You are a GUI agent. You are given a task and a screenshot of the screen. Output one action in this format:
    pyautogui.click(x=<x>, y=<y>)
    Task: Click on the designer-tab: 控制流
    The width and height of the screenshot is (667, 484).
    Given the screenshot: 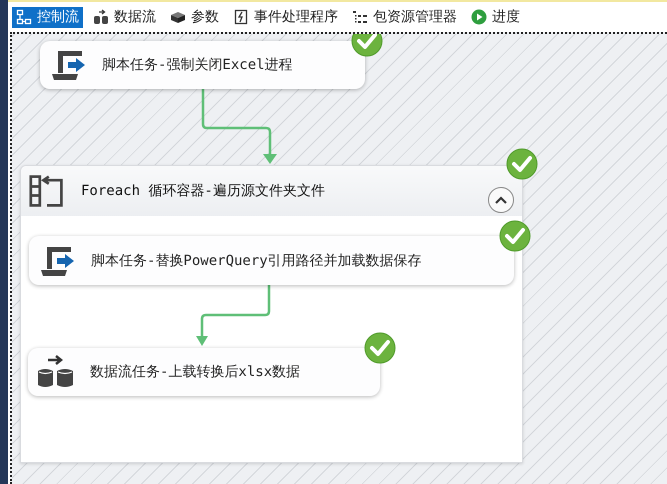 What is the action you would take?
    pyautogui.click(x=47, y=17)
    